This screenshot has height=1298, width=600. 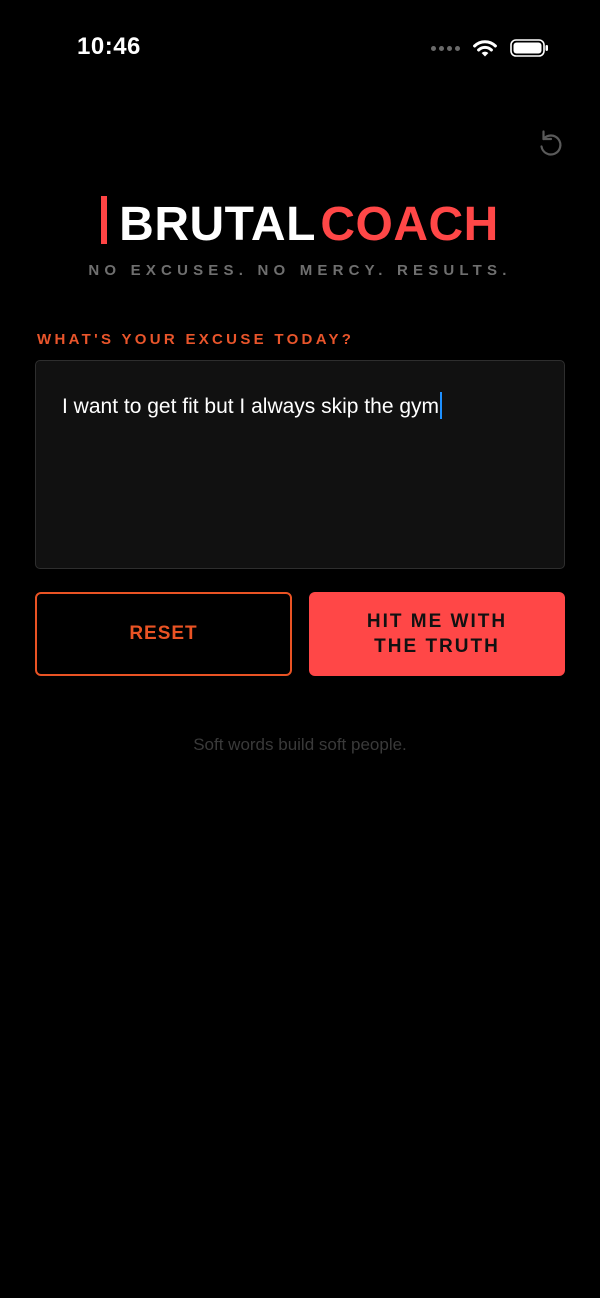 I want to click on text-caret, so click(x=441, y=405).